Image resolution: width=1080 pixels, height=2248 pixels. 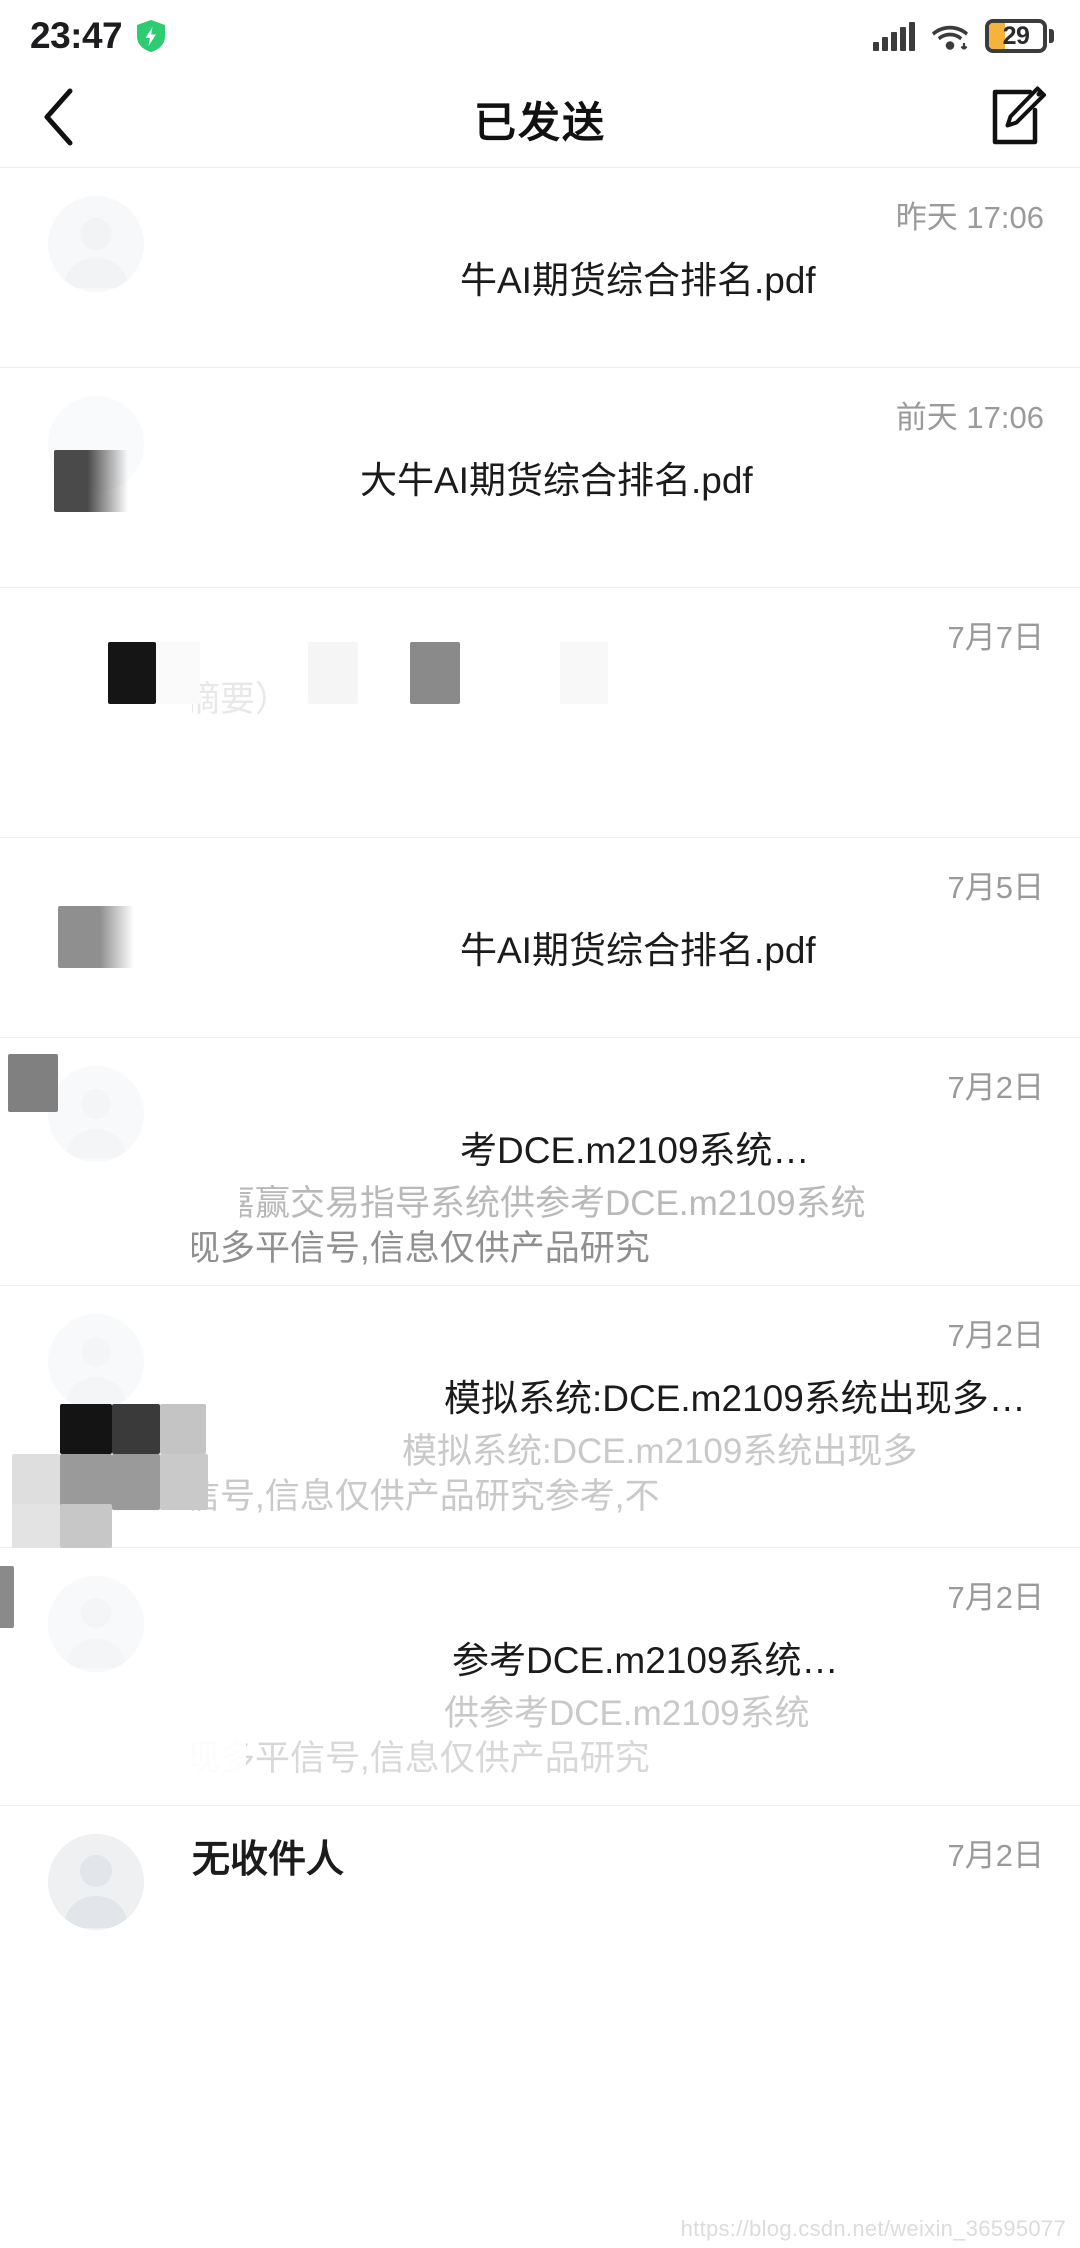 I want to click on table-row: 前天 17:06 大牛AI期货综合排名.pdf, so click(x=540, y=478).